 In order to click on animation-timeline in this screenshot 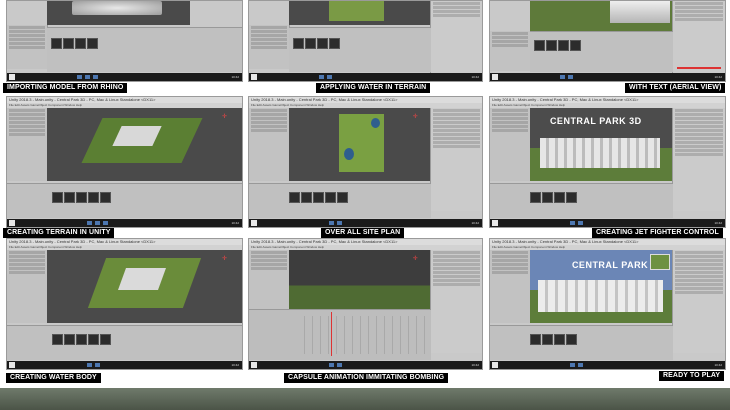, I will do `click(340, 334)`.